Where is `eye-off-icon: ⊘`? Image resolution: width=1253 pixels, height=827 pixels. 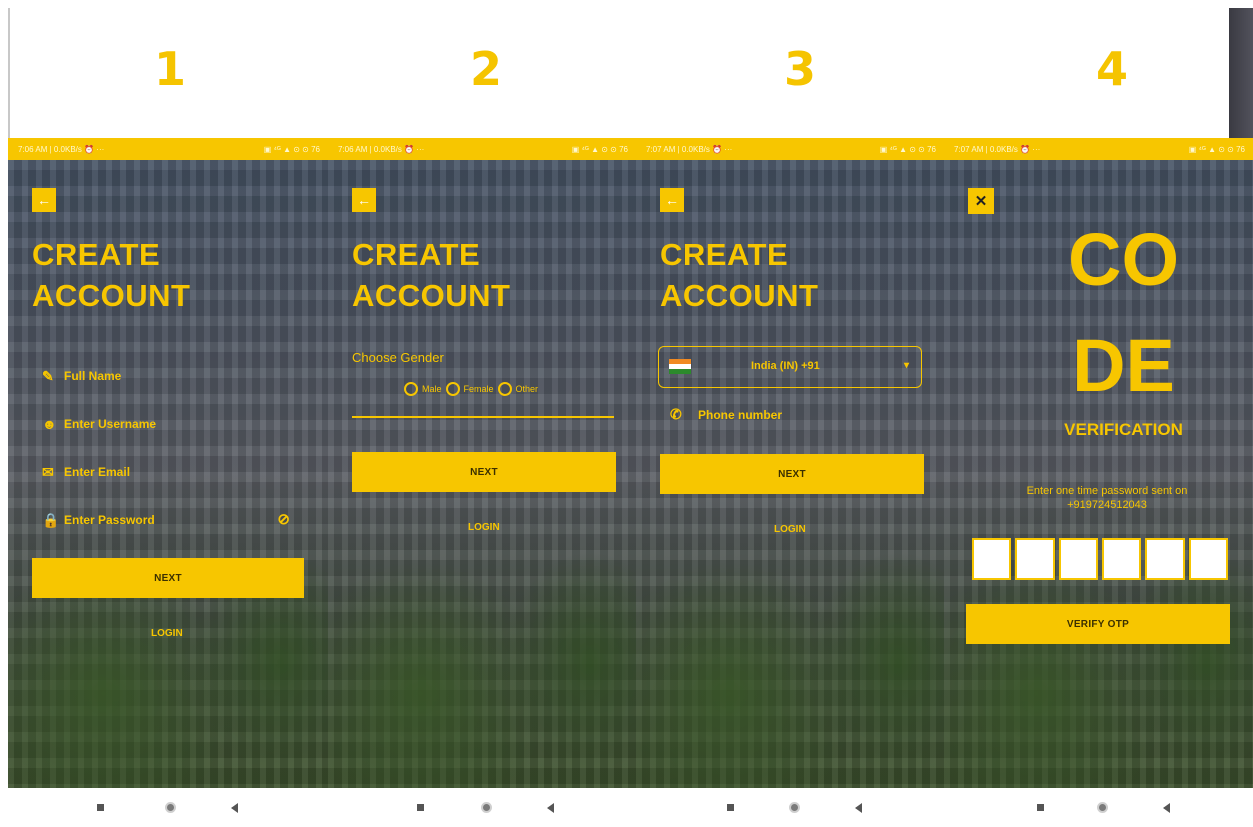 eye-off-icon: ⊘ is located at coordinates (283, 519).